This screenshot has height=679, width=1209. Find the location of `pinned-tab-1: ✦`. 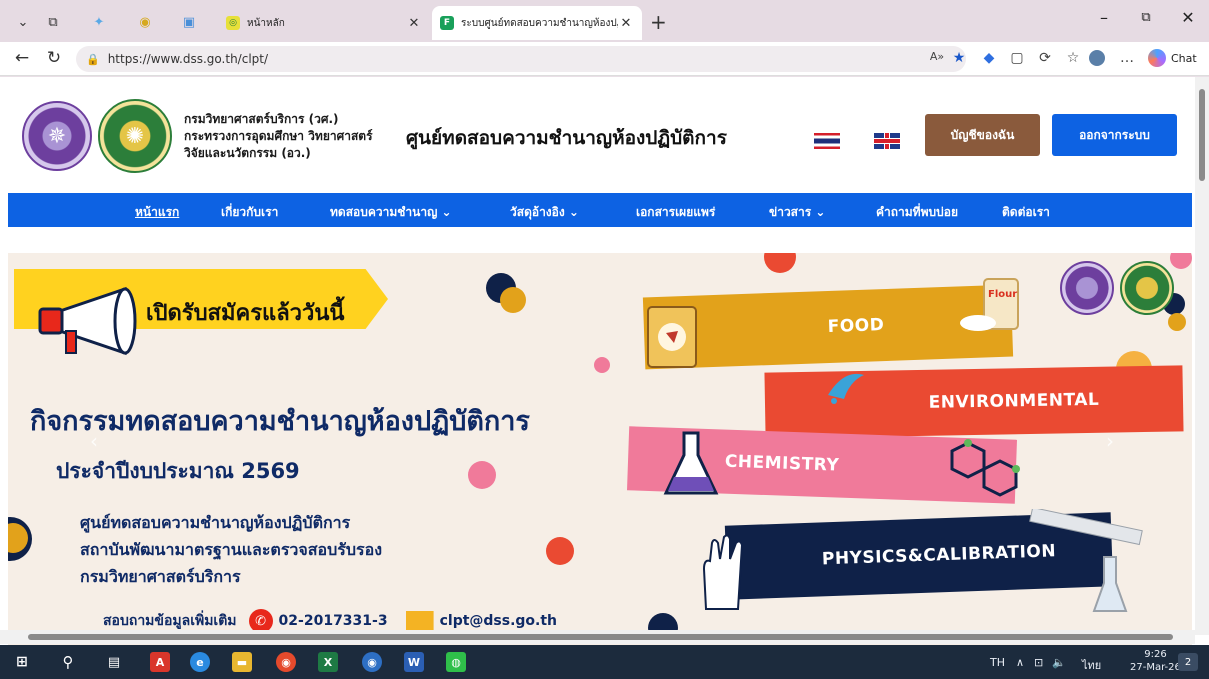

pinned-tab-1: ✦ is located at coordinates (99, 22).